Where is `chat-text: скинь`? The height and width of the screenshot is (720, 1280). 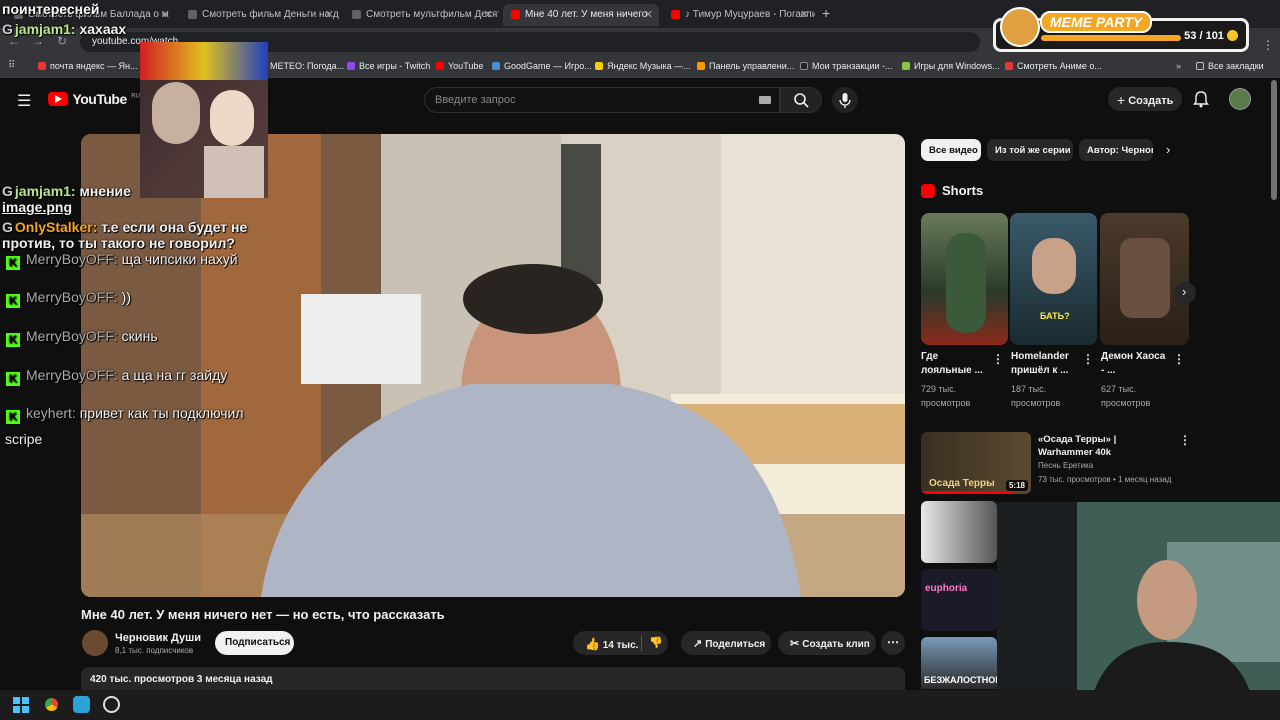
chat-text: скинь is located at coordinates (139, 336).